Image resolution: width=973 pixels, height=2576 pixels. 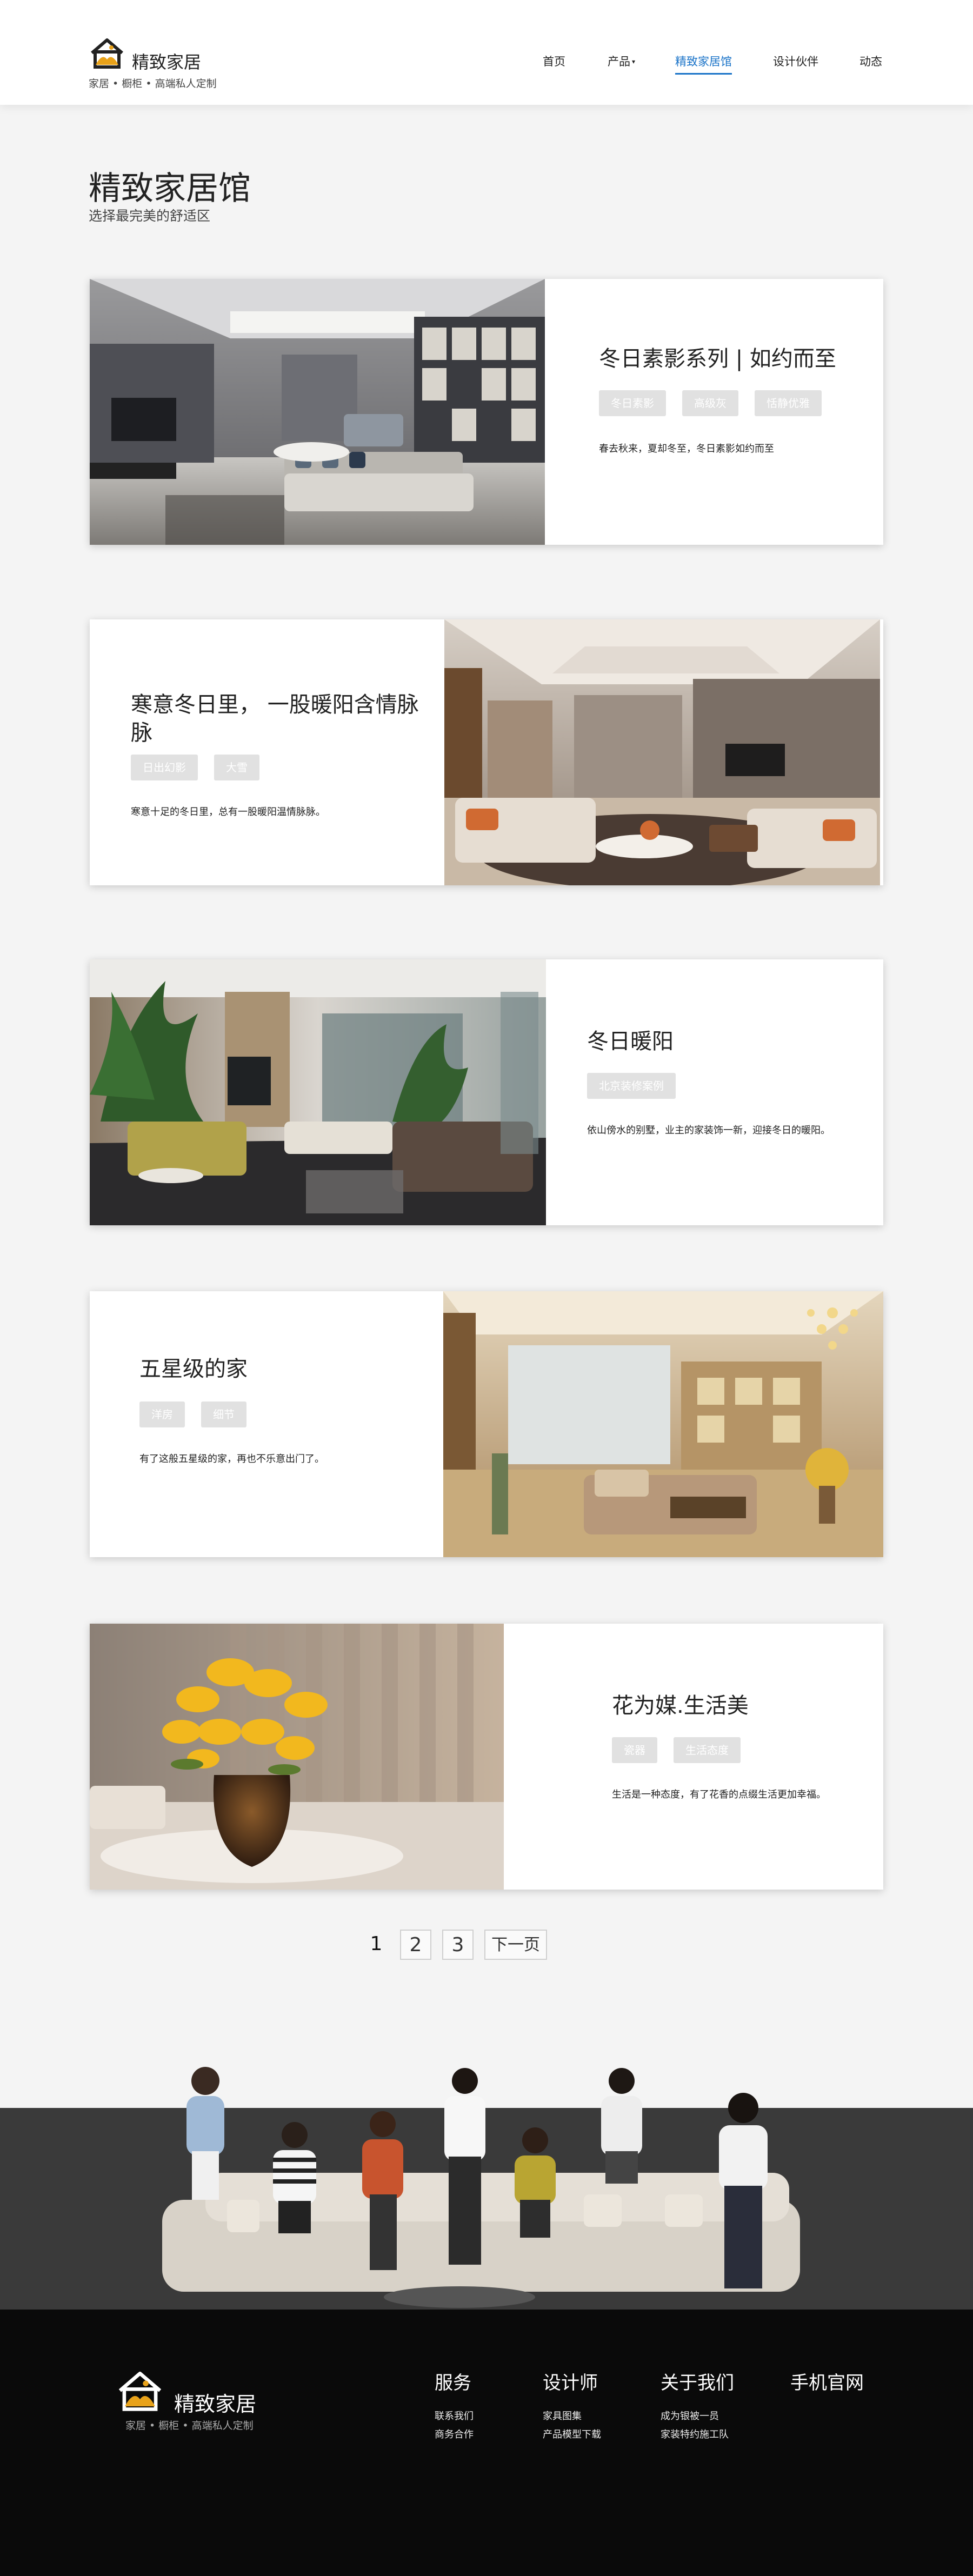 What do you see at coordinates (686, 449) in the screenshot?
I see `card-description: 春去秋来，夏却冬至，冬日素影如约而至` at bounding box center [686, 449].